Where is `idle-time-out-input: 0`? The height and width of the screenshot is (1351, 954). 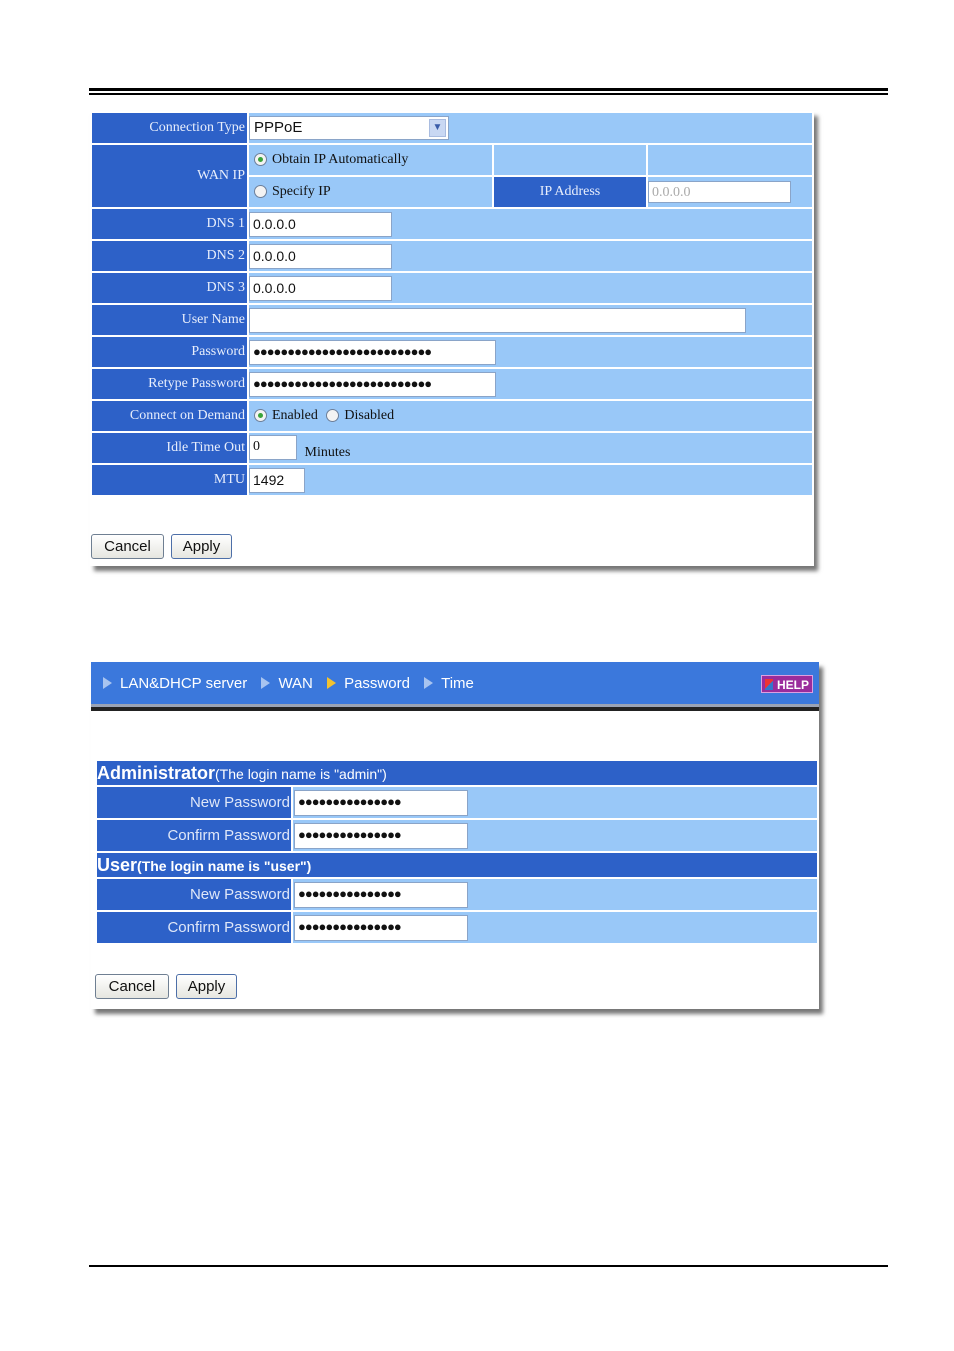 idle-time-out-input: 0 is located at coordinates (273, 447).